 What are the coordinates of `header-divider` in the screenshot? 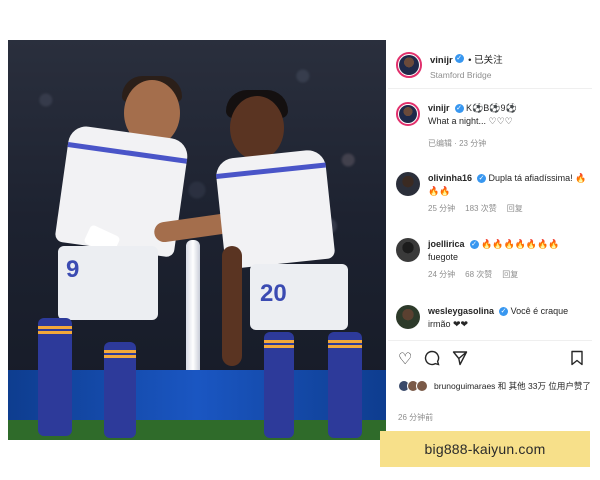 It's located at (490, 88).